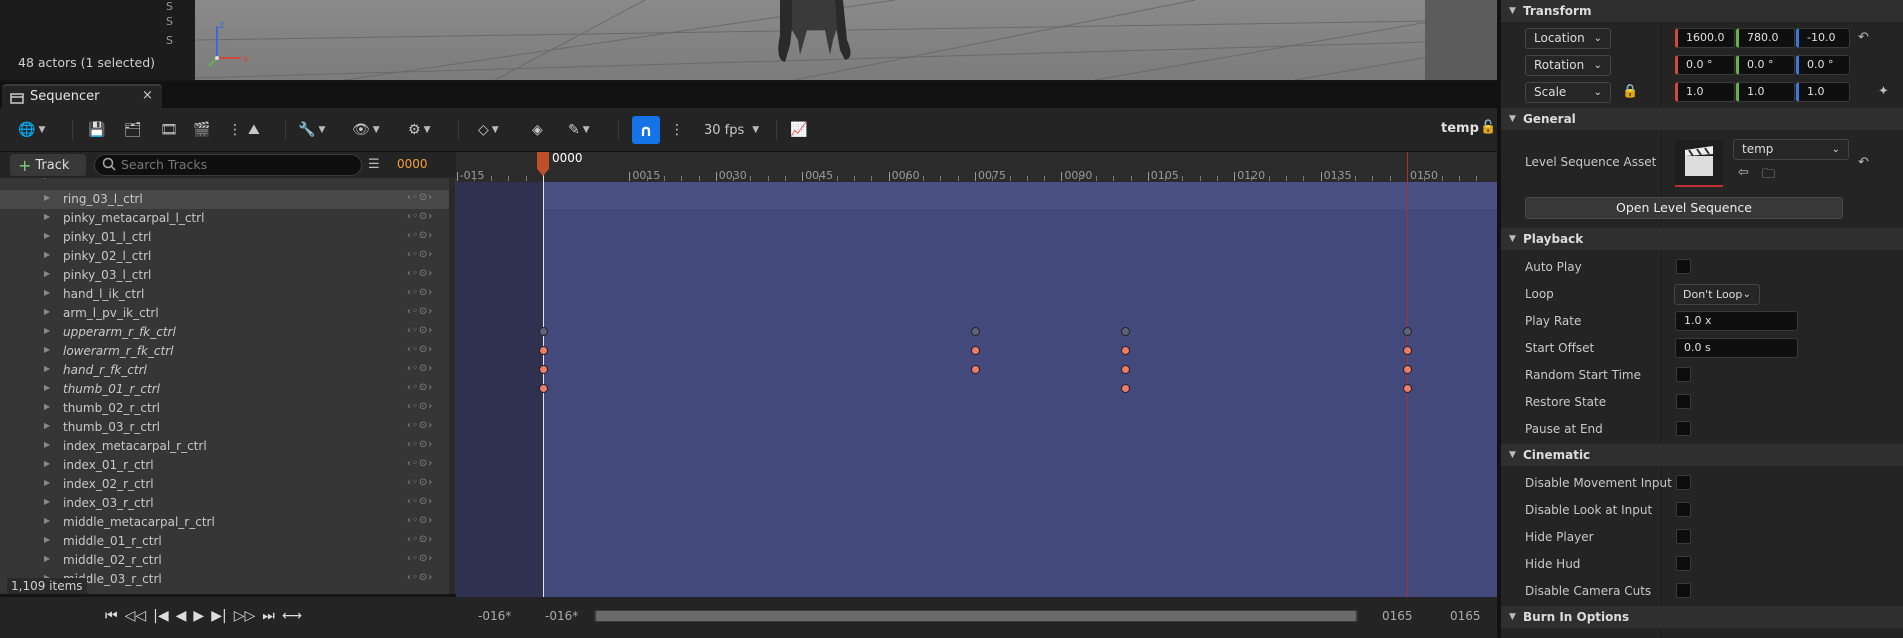 The width and height of the screenshot is (1903, 638). What do you see at coordinates (1702, 119) in the screenshot?
I see `section-general: ▼ General` at bounding box center [1702, 119].